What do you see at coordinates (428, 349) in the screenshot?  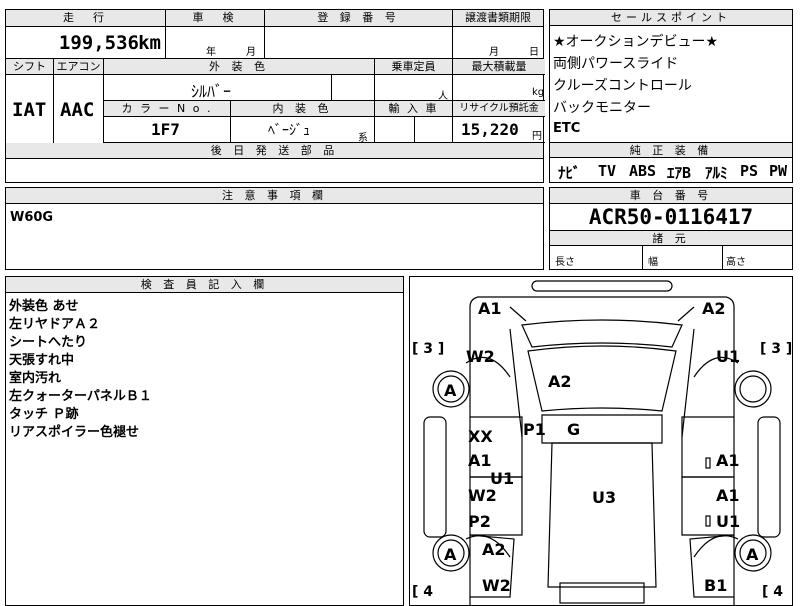 I see `bracket-front-left: [ 3 ]` at bounding box center [428, 349].